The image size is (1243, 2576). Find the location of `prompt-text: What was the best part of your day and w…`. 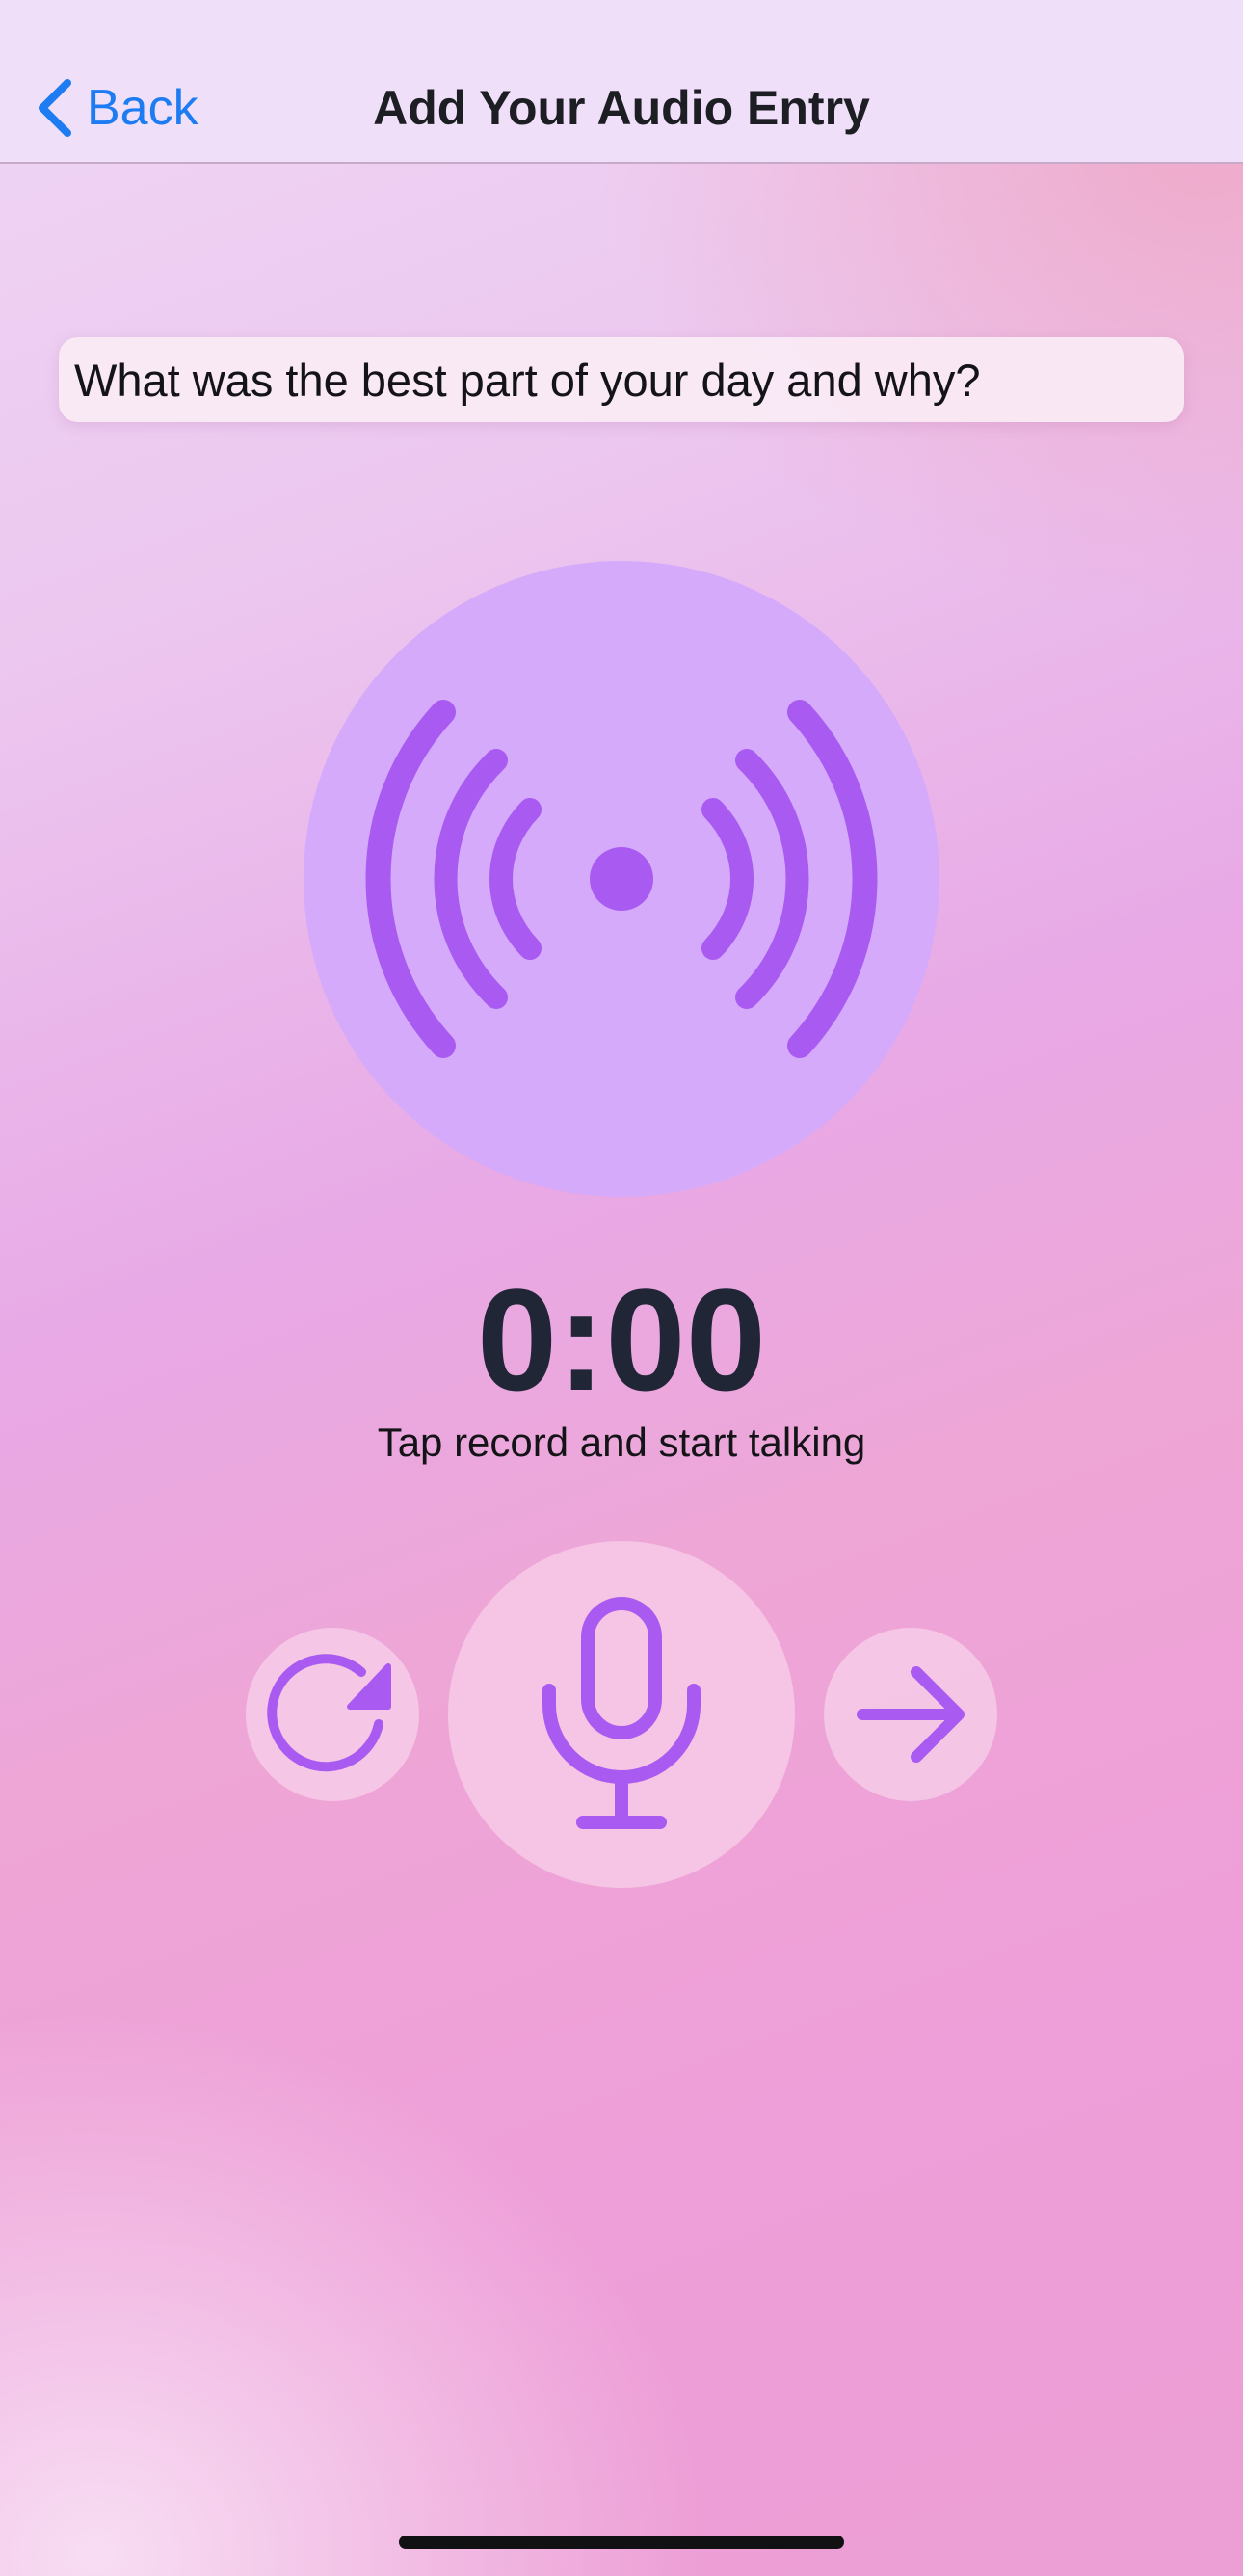

prompt-text: What was the best part of your day and w… is located at coordinates (527, 380).